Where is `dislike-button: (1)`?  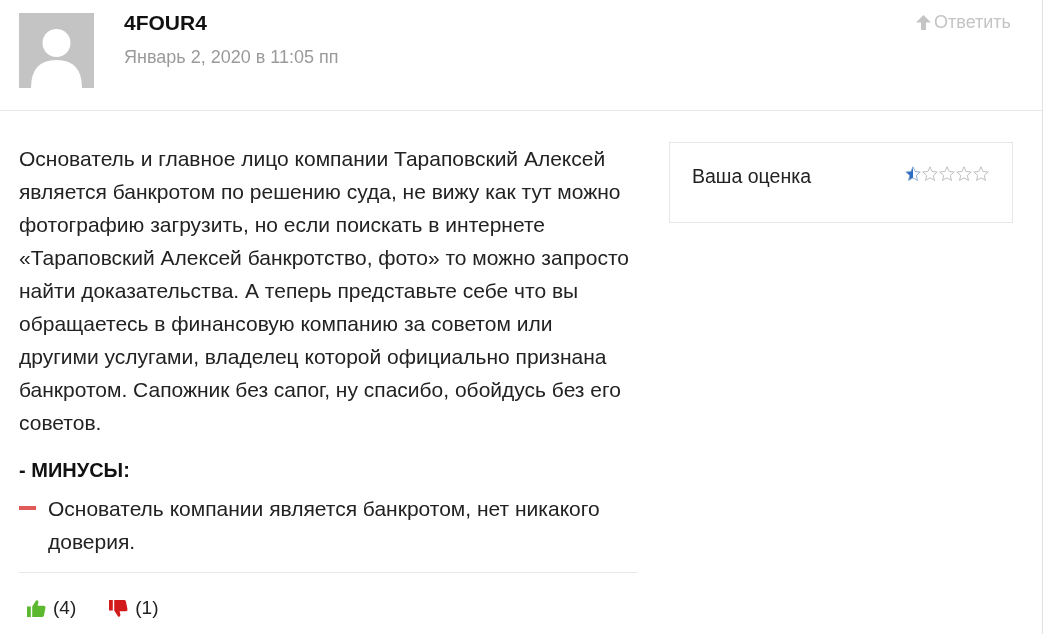
dislike-button: (1) is located at coordinates (134, 608).